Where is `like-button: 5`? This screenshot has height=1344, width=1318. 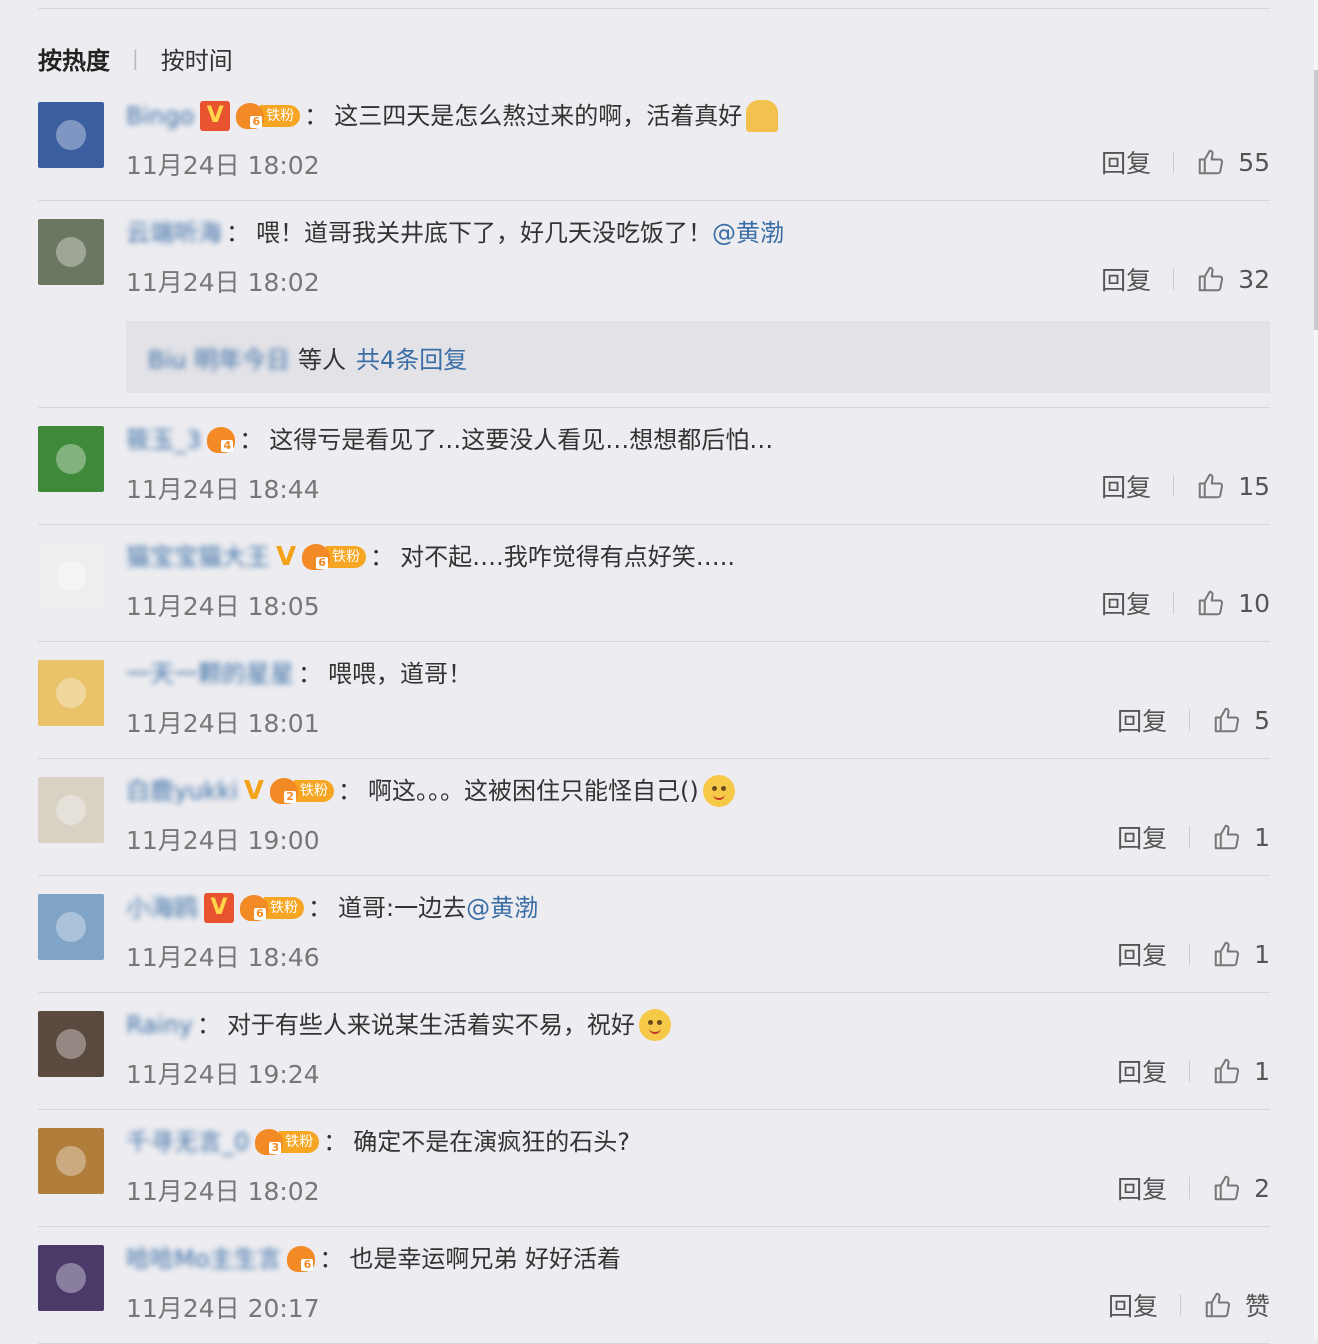
like-button: 5 is located at coordinates (1241, 720).